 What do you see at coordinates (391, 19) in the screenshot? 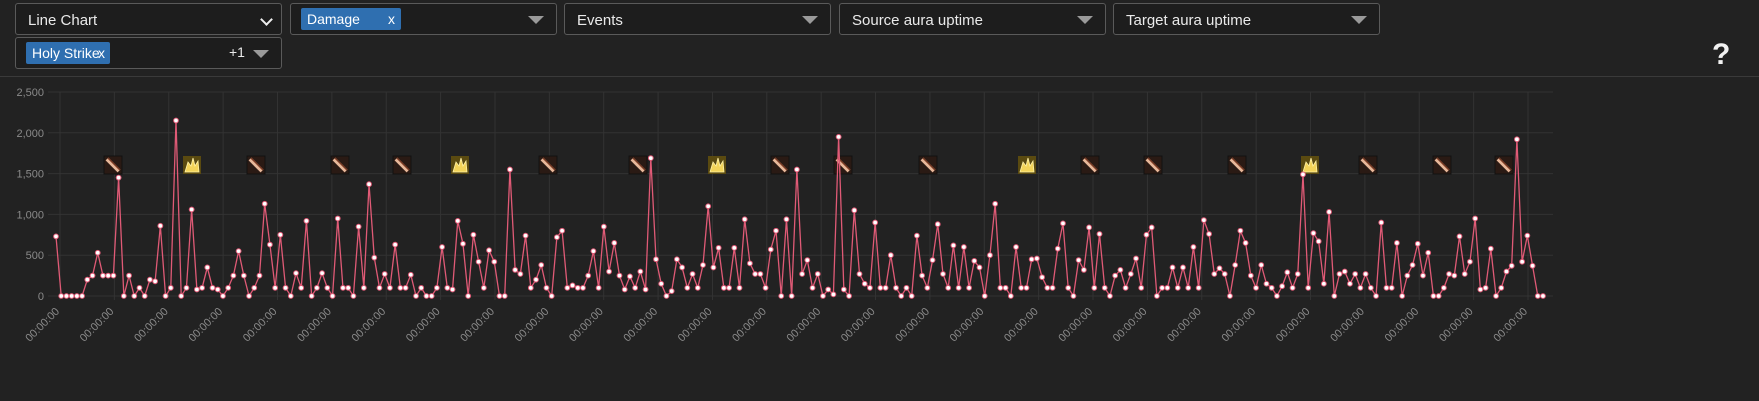
I see `metric-tag-remove: x` at bounding box center [391, 19].